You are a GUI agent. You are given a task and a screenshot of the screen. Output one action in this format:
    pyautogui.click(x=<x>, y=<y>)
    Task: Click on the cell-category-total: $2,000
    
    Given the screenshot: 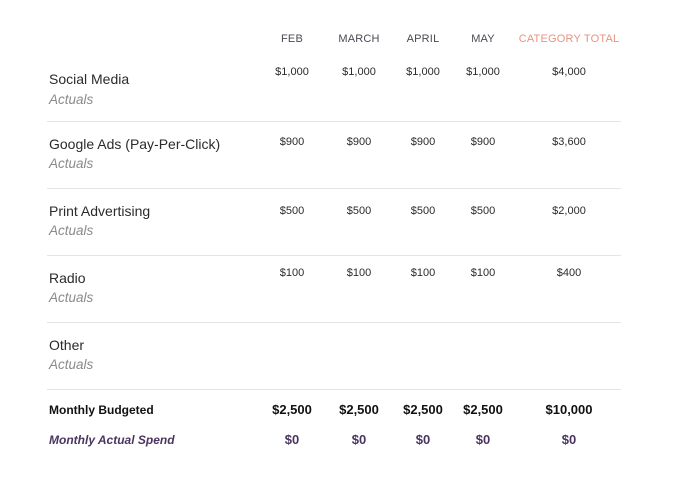 What is the action you would take?
    pyautogui.click(x=569, y=211)
    